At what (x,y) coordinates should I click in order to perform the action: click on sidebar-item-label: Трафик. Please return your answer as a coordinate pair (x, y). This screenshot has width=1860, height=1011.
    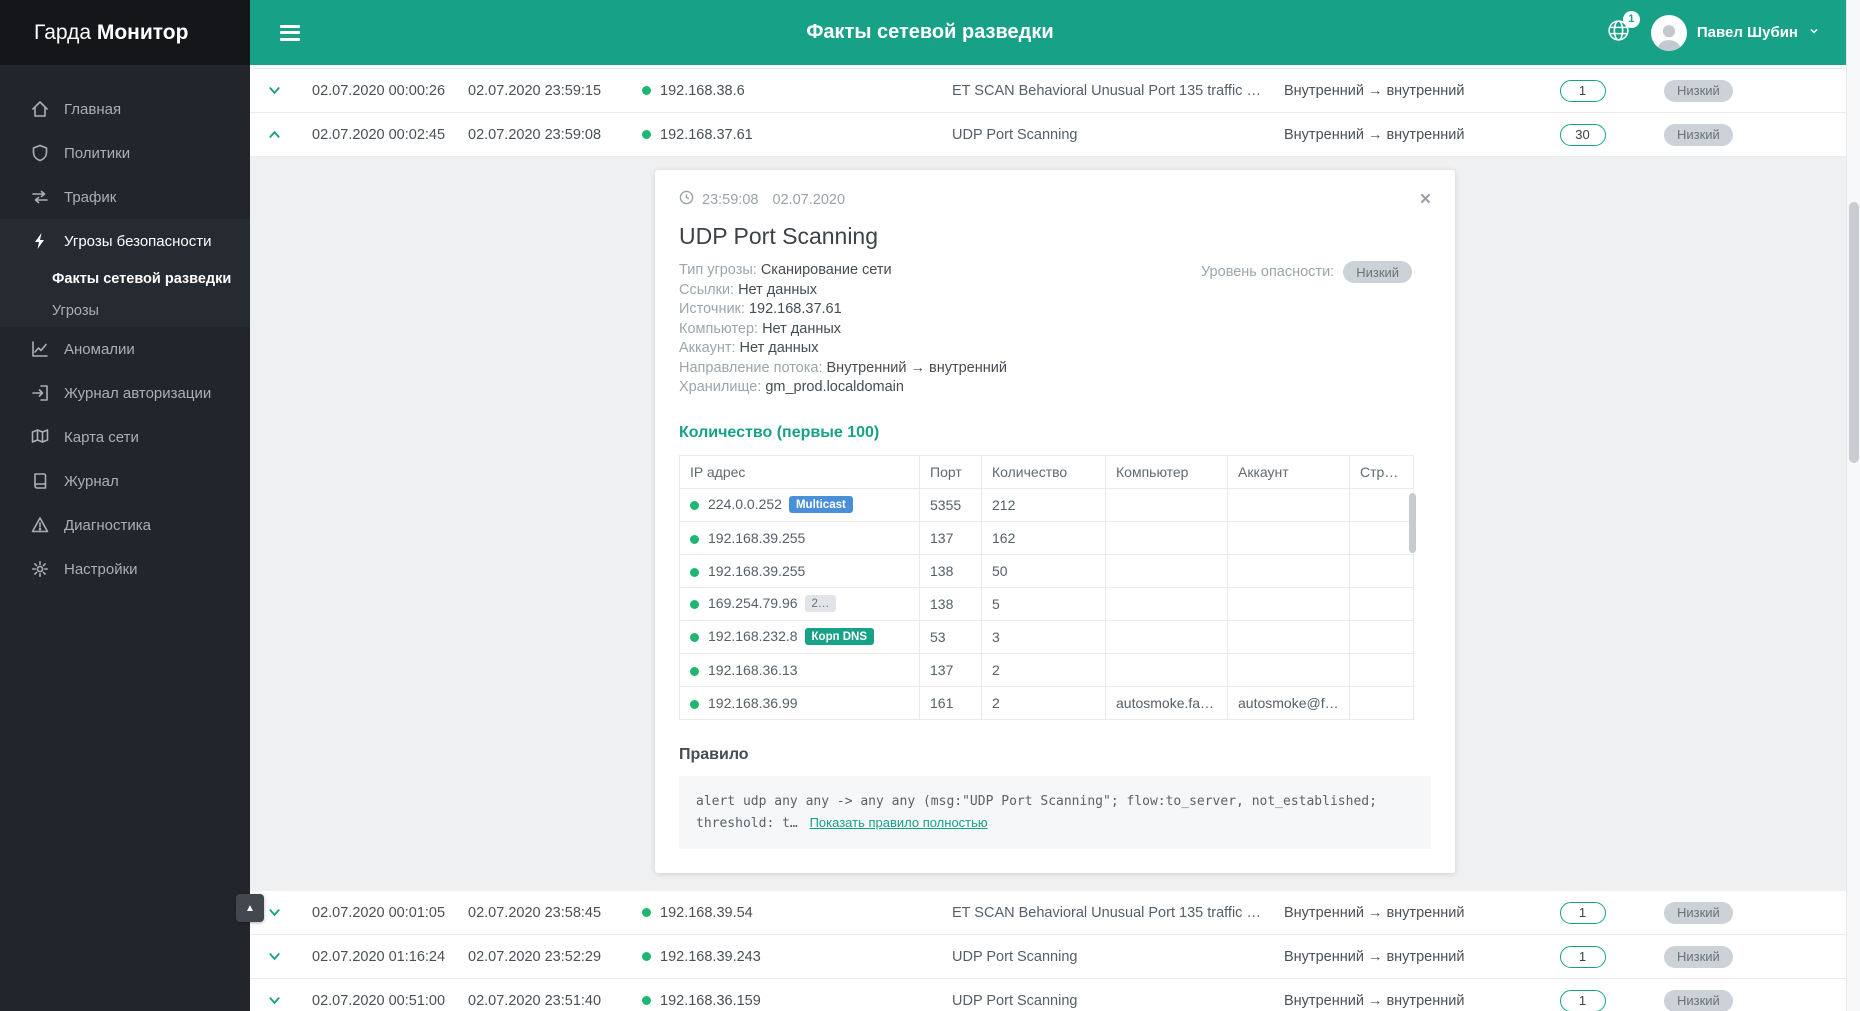
    Looking at the image, I should click on (90, 197).